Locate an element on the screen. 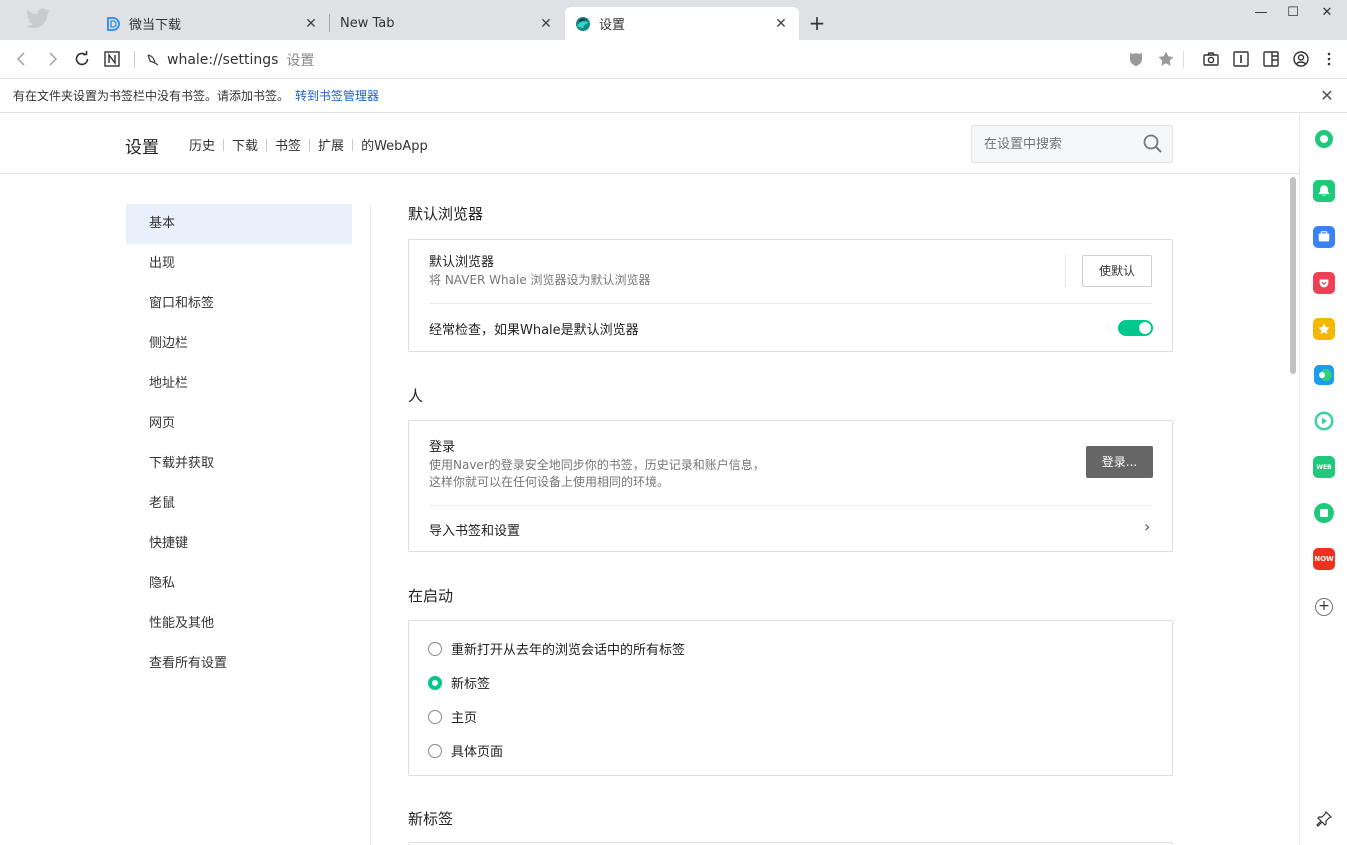  toolbar: whale://settings 设置 is located at coordinates (673, 59).